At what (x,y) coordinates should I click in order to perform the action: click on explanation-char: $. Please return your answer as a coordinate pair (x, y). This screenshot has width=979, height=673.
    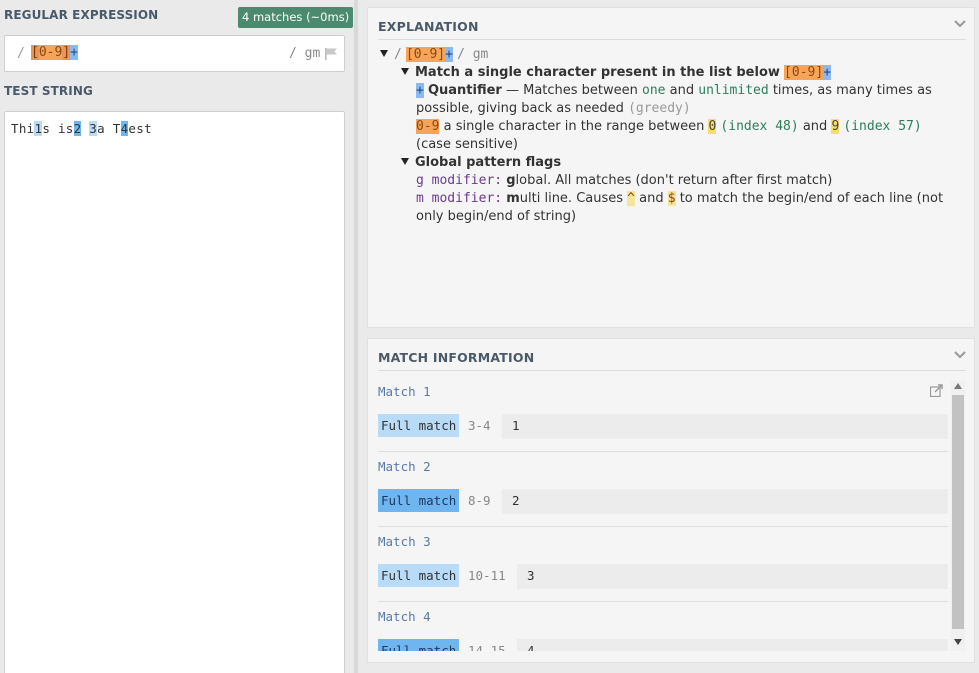
    Looking at the image, I should click on (671, 198).